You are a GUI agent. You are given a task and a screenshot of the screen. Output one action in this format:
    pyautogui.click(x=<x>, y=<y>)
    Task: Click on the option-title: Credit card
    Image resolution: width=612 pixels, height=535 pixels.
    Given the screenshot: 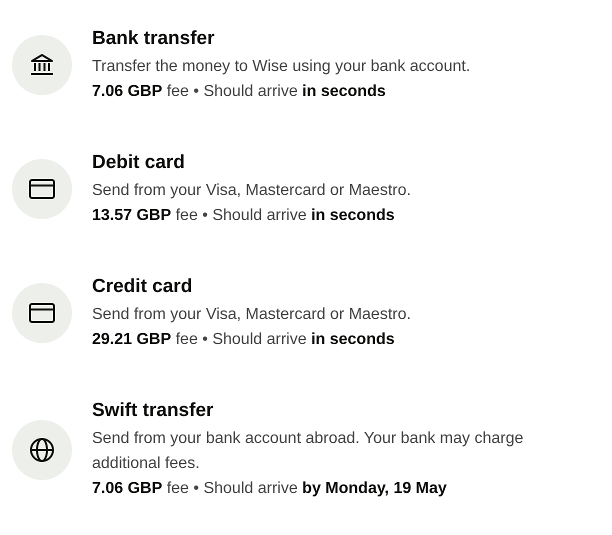 What is the action you would take?
    pyautogui.click(x=143, y=287)
    